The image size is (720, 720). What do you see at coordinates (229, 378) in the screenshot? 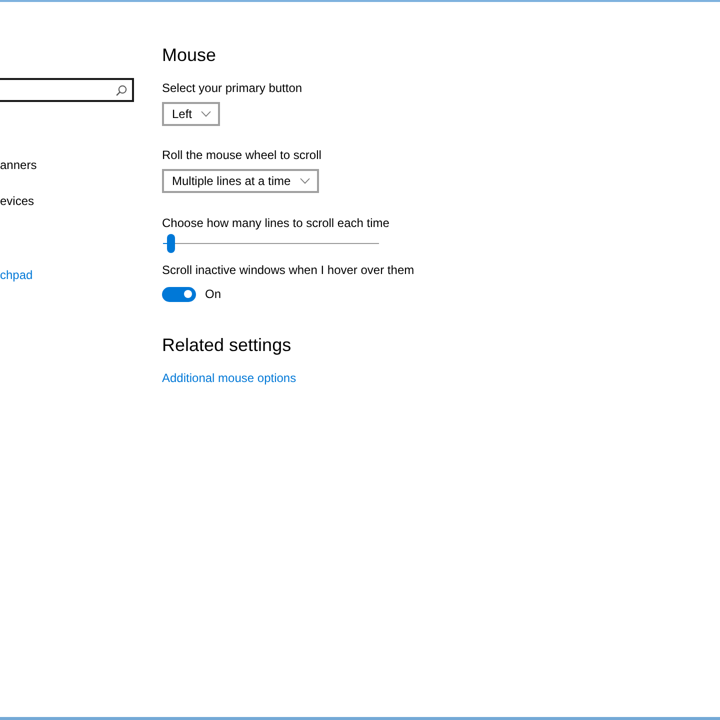
I see `related-link: Additional mouse options` at bounding box center [229, 378].